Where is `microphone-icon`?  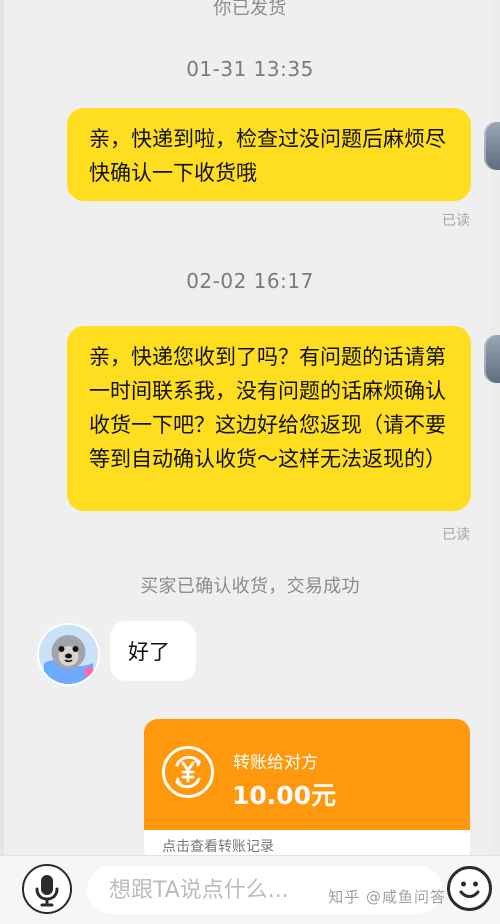 microphone-icon is located at coordinates (47, 891).